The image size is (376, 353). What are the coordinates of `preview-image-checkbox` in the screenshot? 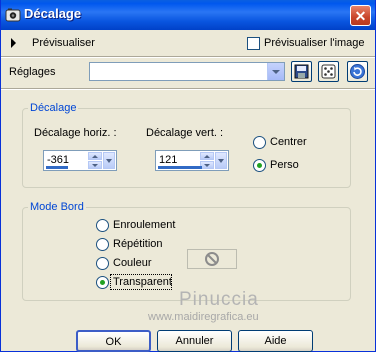 It's located at (253, 43).